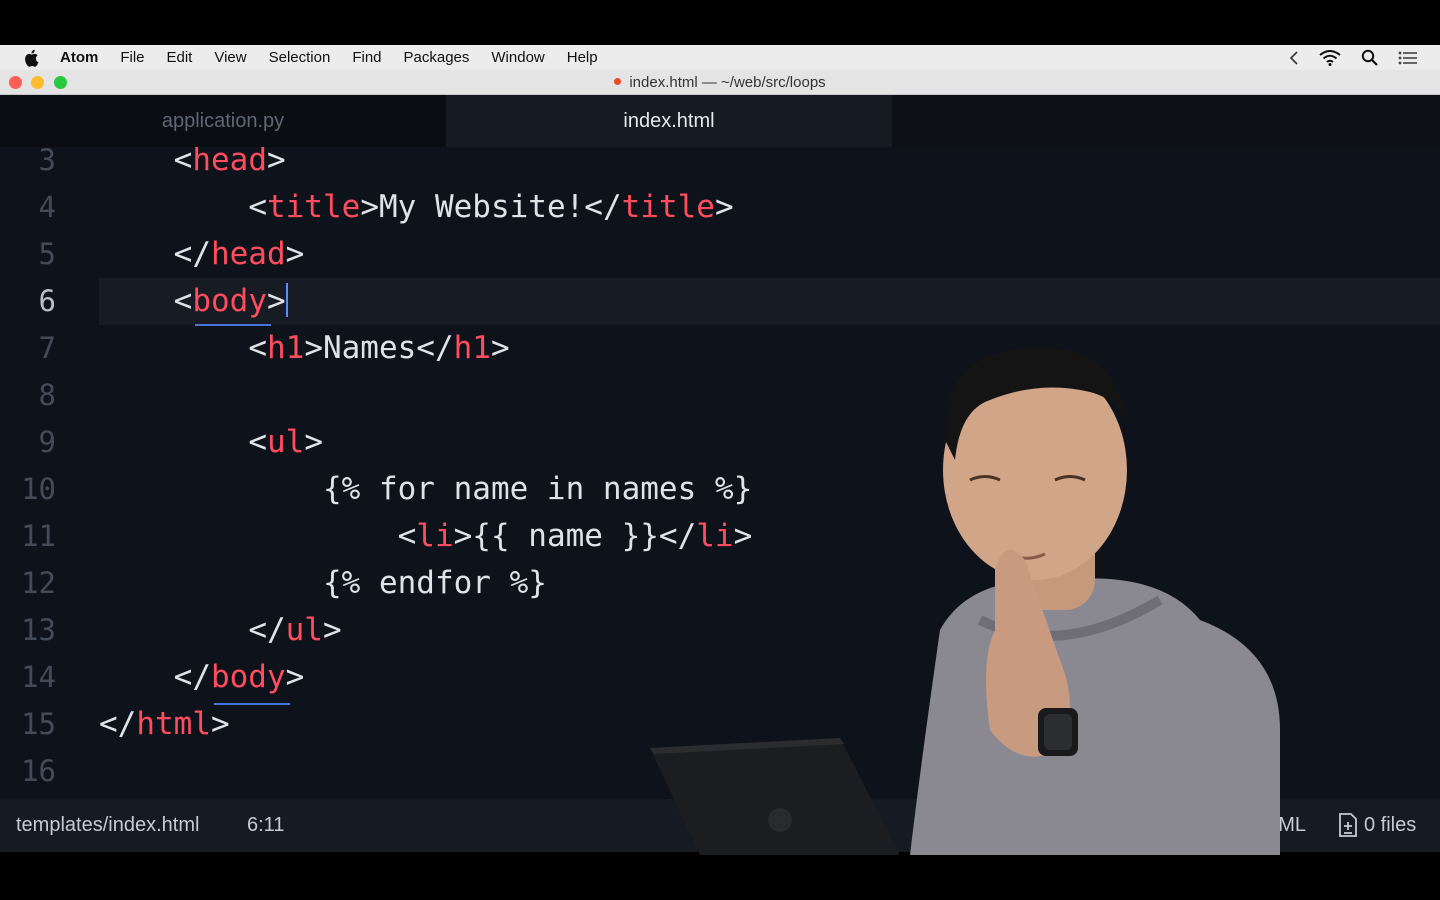 This screenshot has width=1440, height=900. What do you see at coordinates (434, 583) in the screenshot?
I see `code-token: {% endfor %}` at bounding box center [434, 583].